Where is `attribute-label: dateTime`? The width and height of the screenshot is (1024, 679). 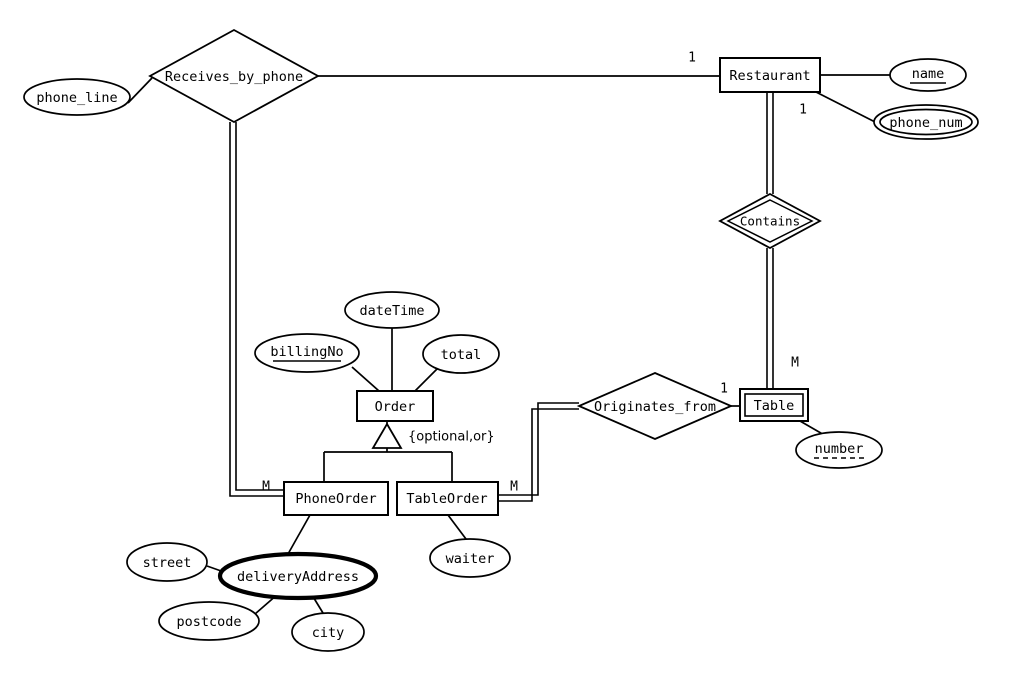
attribute-label: dateTime is located at coordinates (391, 311).